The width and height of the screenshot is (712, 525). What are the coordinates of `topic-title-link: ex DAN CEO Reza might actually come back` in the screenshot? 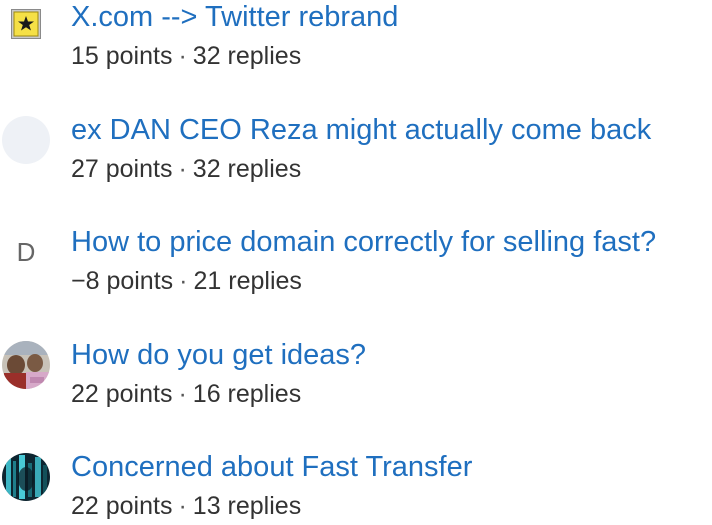 It's located at (361, 130).